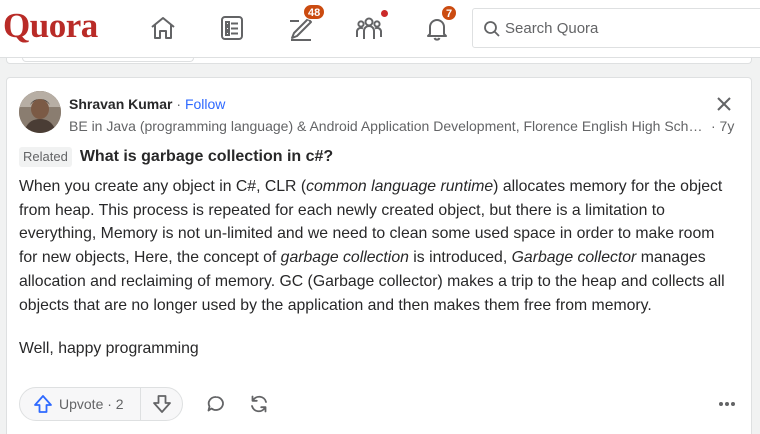  Describe the element at coordinates (109, 349) in the screenshot. I see `answer-paragraph: Well, happy programming` at that location.